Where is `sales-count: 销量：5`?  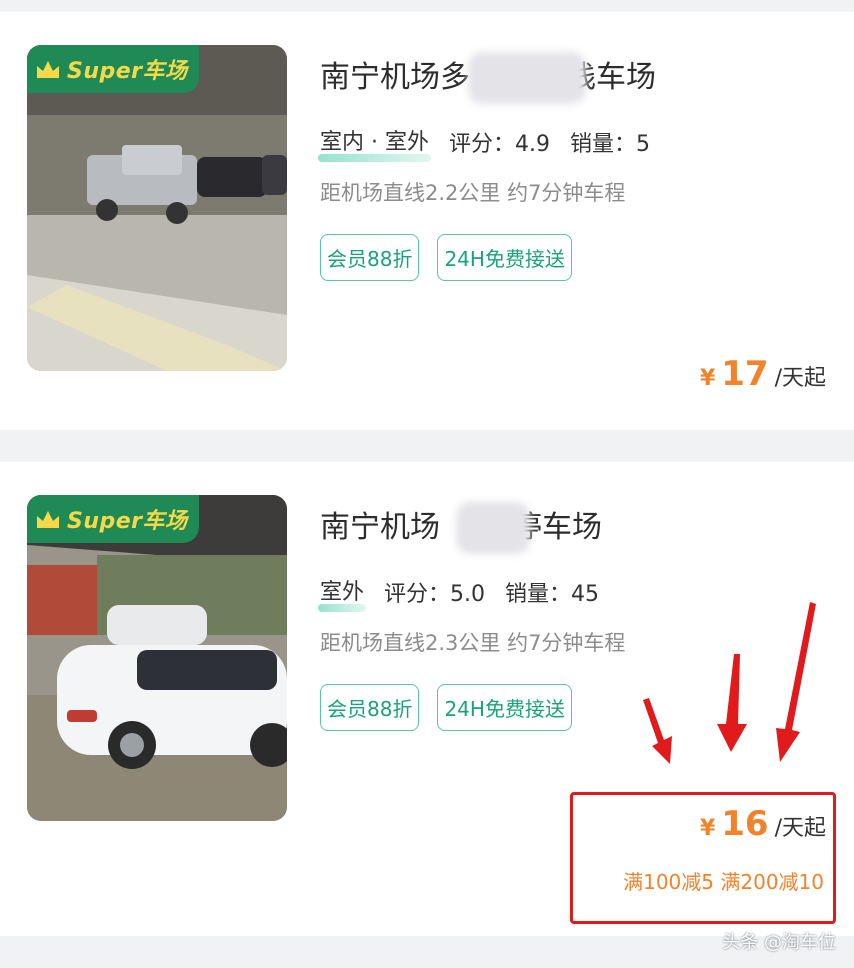 sales-count: 销量：5 is located at coordinates (609, 144).